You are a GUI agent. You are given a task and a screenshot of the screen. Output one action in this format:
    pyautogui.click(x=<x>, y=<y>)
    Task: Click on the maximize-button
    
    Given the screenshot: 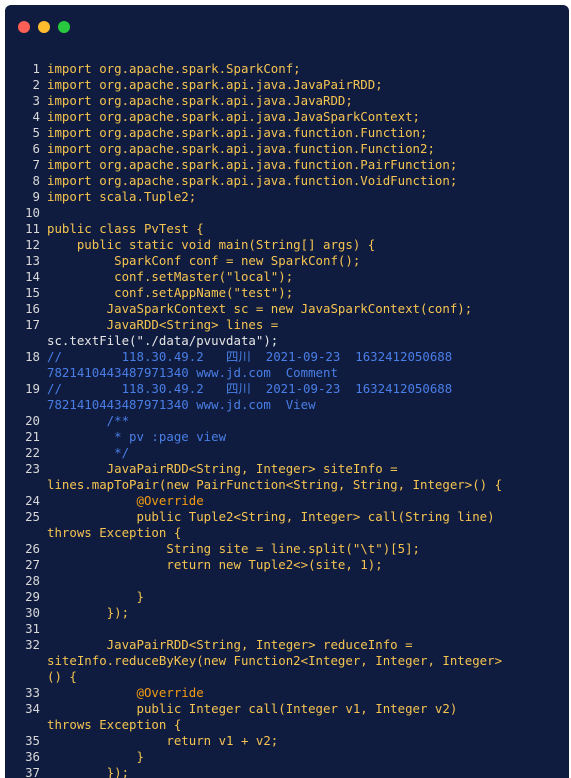 What is the action you would take?
    pyautogui.click(x=64, y=27)
    